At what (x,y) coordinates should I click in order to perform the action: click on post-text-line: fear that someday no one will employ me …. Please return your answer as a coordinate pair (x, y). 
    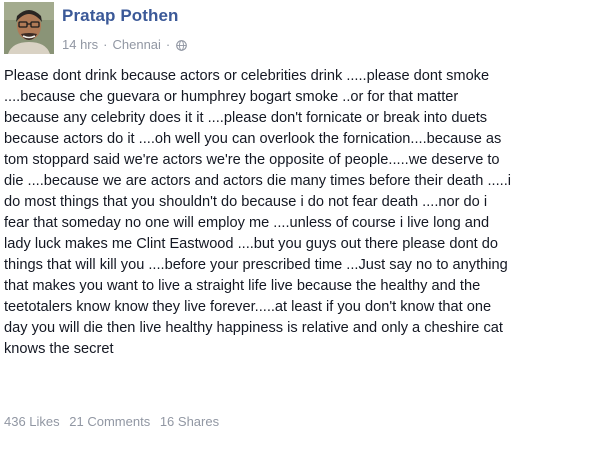
    Looking at the image, I should click on (247, 223).